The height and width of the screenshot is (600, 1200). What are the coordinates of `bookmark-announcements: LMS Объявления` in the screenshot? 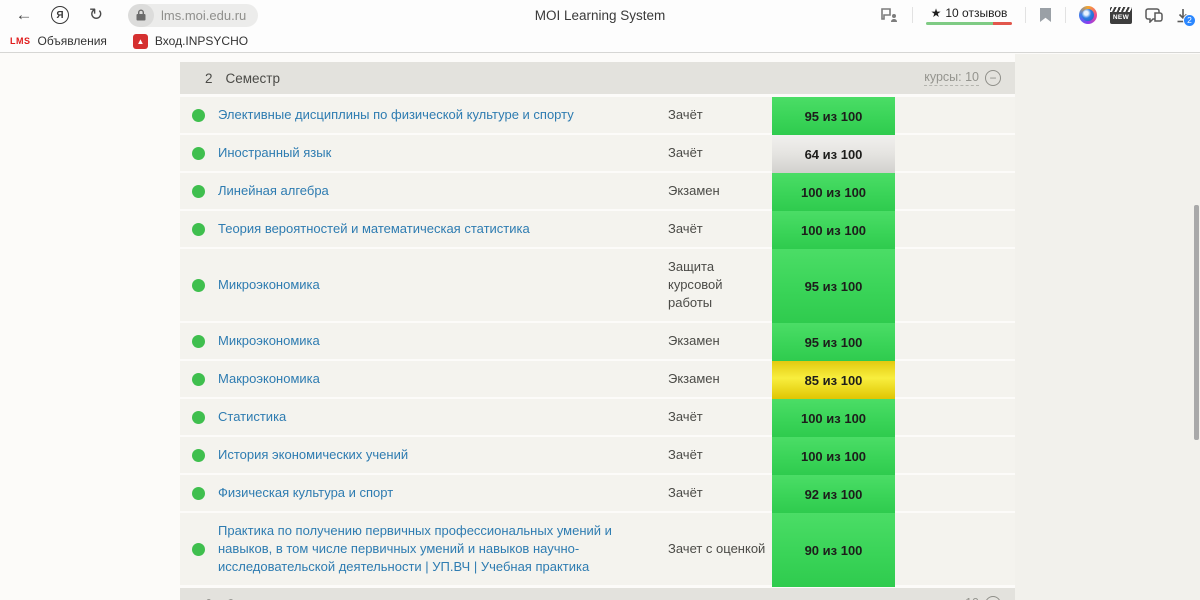 It's located at (58, 41).